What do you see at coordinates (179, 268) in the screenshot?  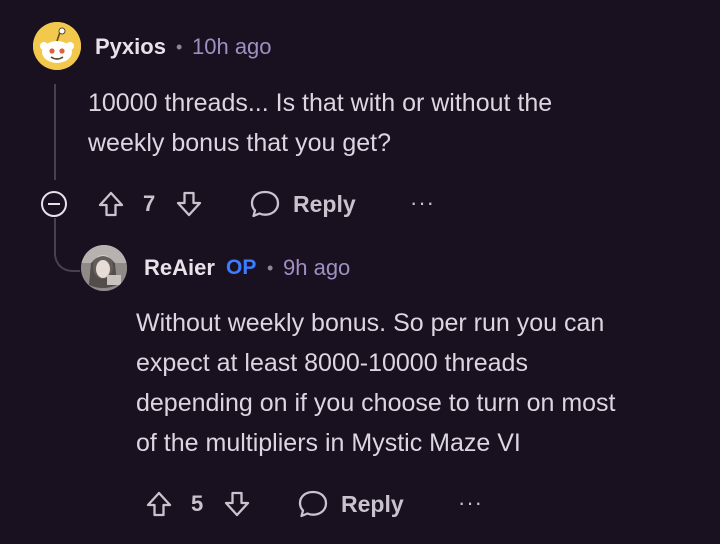 I see `comment-author: ReAier` at bounding box center [179, 268].